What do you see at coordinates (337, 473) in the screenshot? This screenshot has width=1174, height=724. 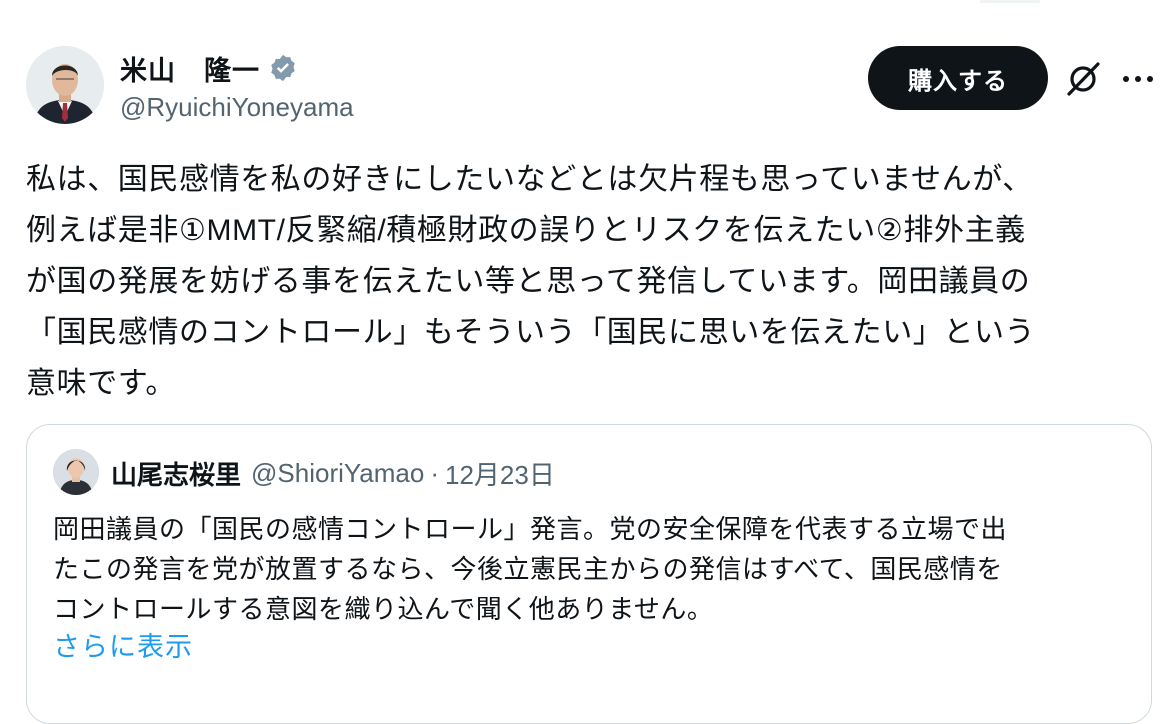 I see `quote-author-handle: @ShioriYamao` at bounding box center [337, 473].